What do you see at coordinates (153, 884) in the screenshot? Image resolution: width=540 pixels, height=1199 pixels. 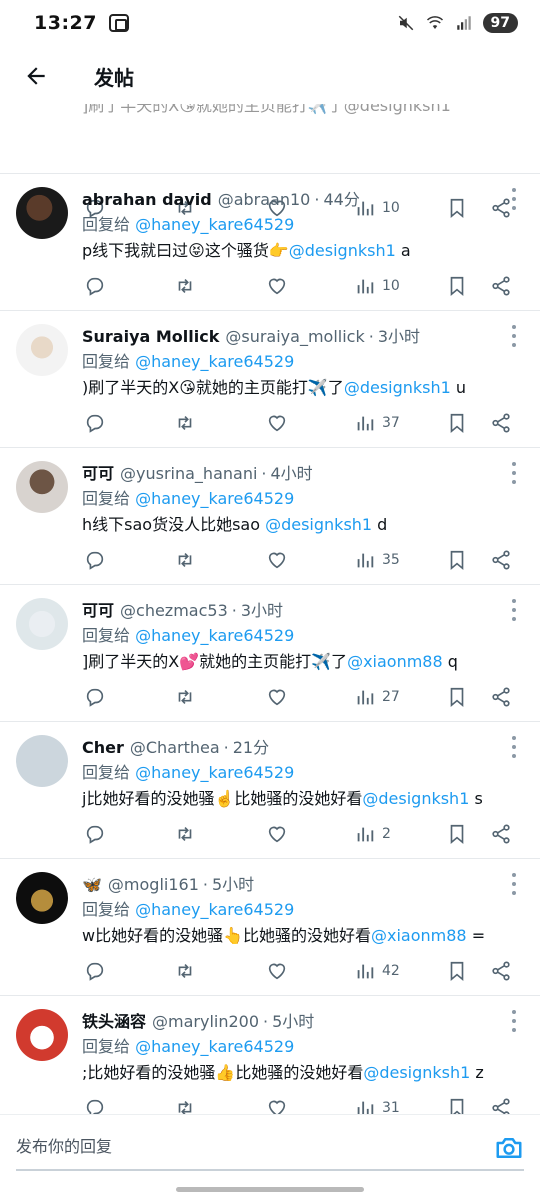 I see `user-handle: @mogli161` at bounding box center [153, 884].